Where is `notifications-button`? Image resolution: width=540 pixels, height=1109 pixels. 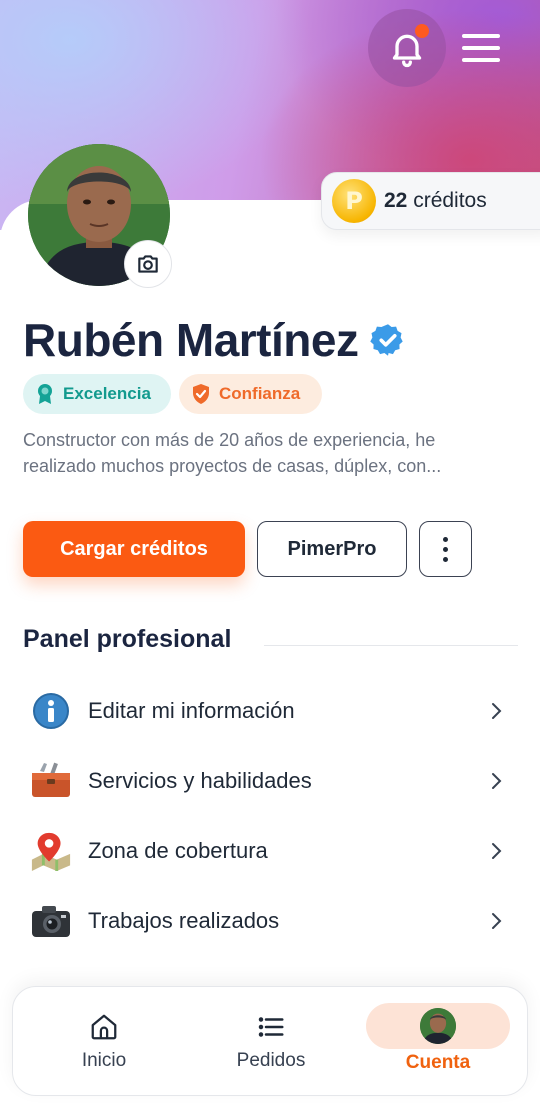
notifications-button is located at coordinates (407, 48).